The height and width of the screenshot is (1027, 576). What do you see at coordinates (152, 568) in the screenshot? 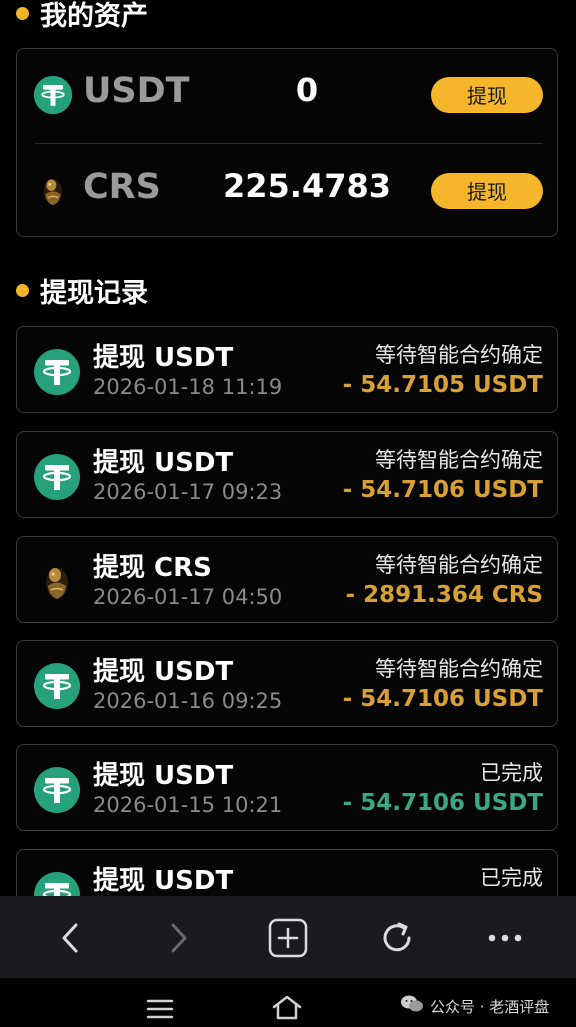
I see `record-title: 提现 CRS` at bounding box center [152, 568].